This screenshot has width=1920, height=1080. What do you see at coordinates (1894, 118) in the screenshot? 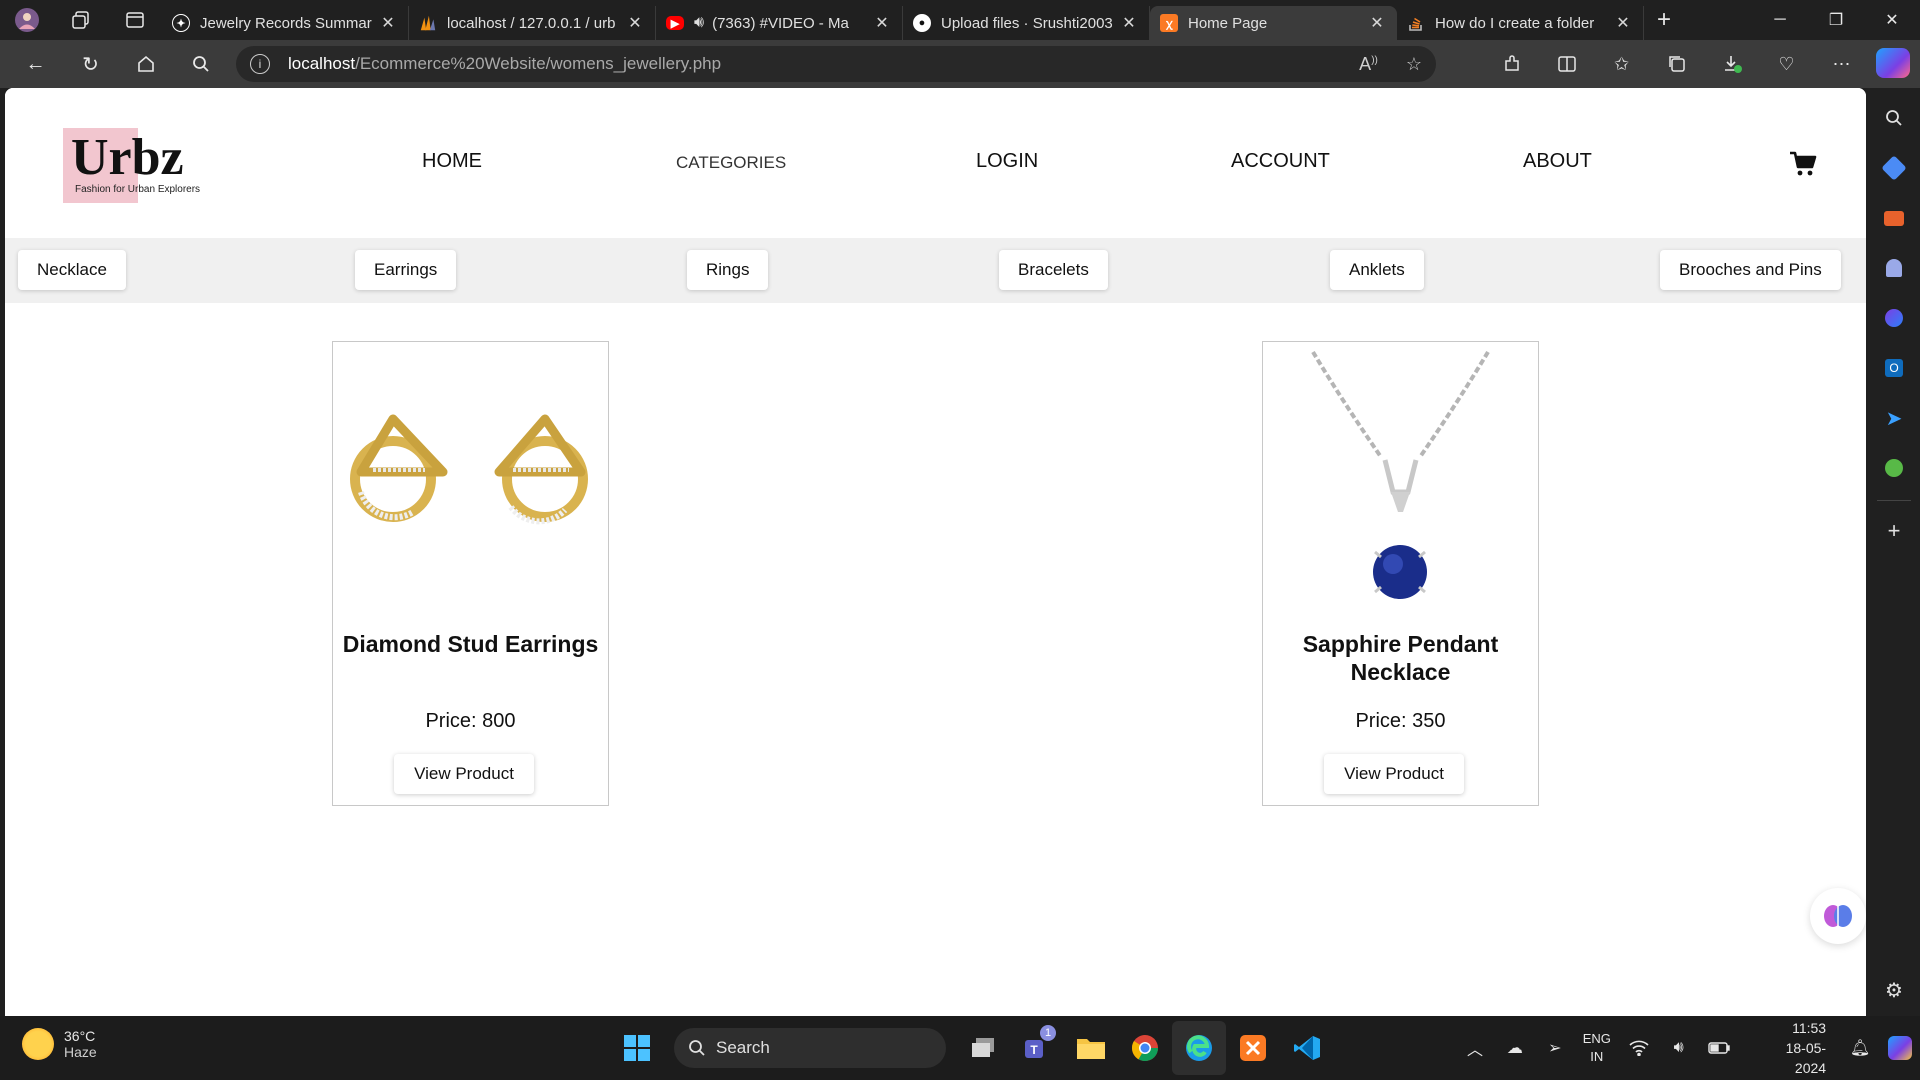
I see `sidebar-search-icon` at bounding box center [1894, 118].